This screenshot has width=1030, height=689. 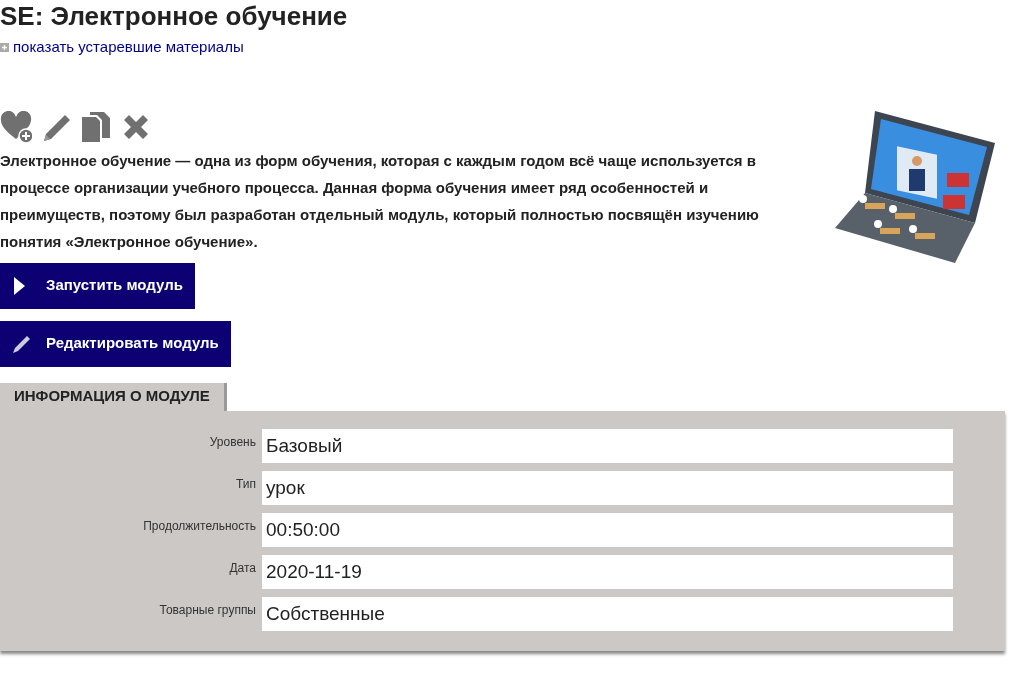 I want to click on field-value: Собственные, so click(x=607, y=613).